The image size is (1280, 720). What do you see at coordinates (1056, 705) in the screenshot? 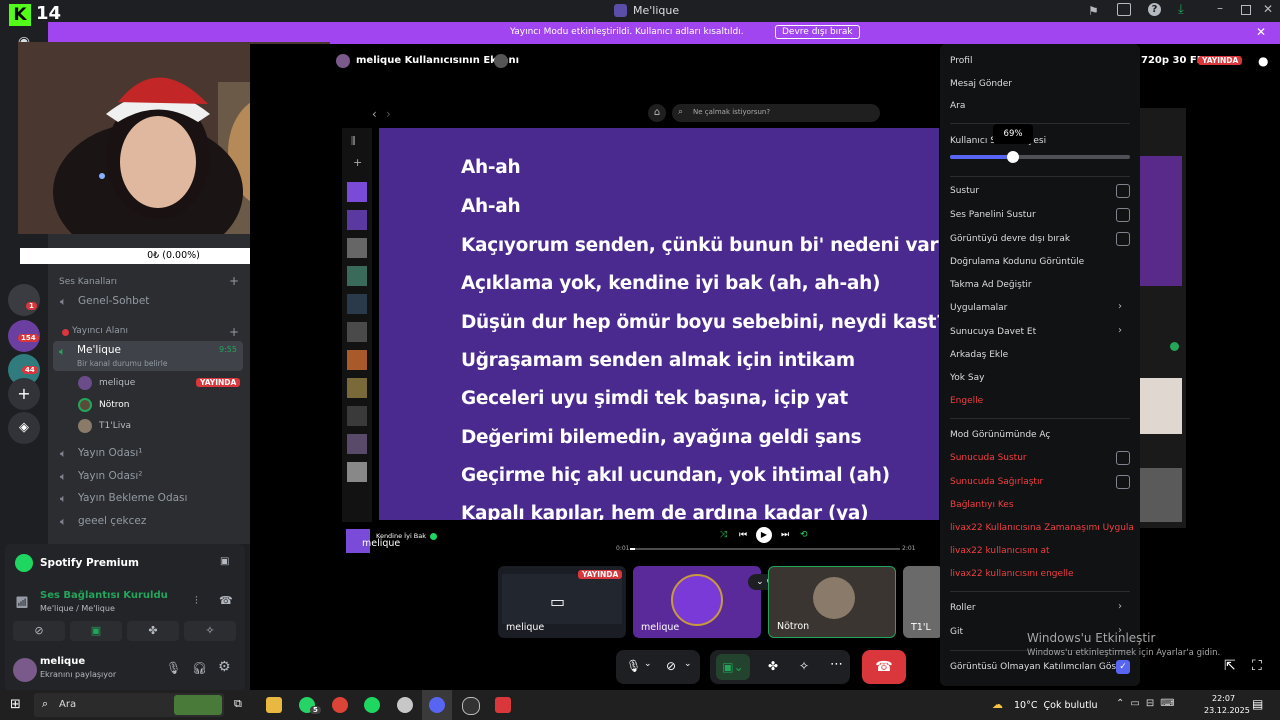
I see `weather-text: 10°C Çok bulutlu` at bounding box center [1056, 705].